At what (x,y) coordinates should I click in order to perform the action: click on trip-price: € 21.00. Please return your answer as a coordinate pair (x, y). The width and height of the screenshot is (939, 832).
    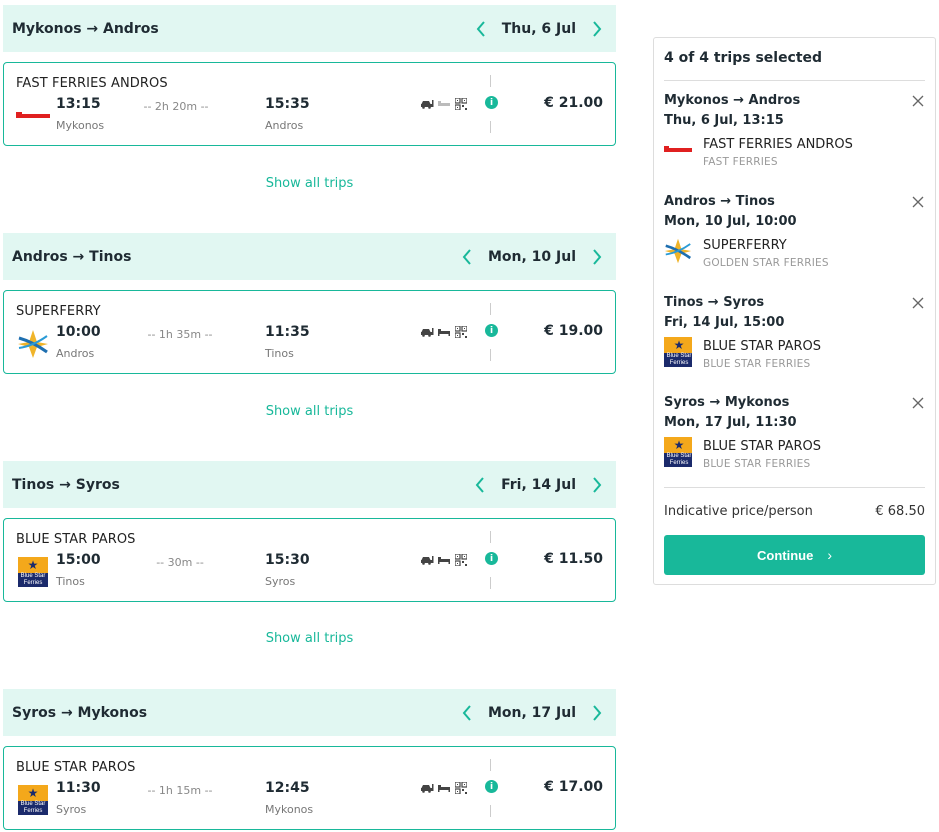
    Looking at the image, I should click on (573, 103).